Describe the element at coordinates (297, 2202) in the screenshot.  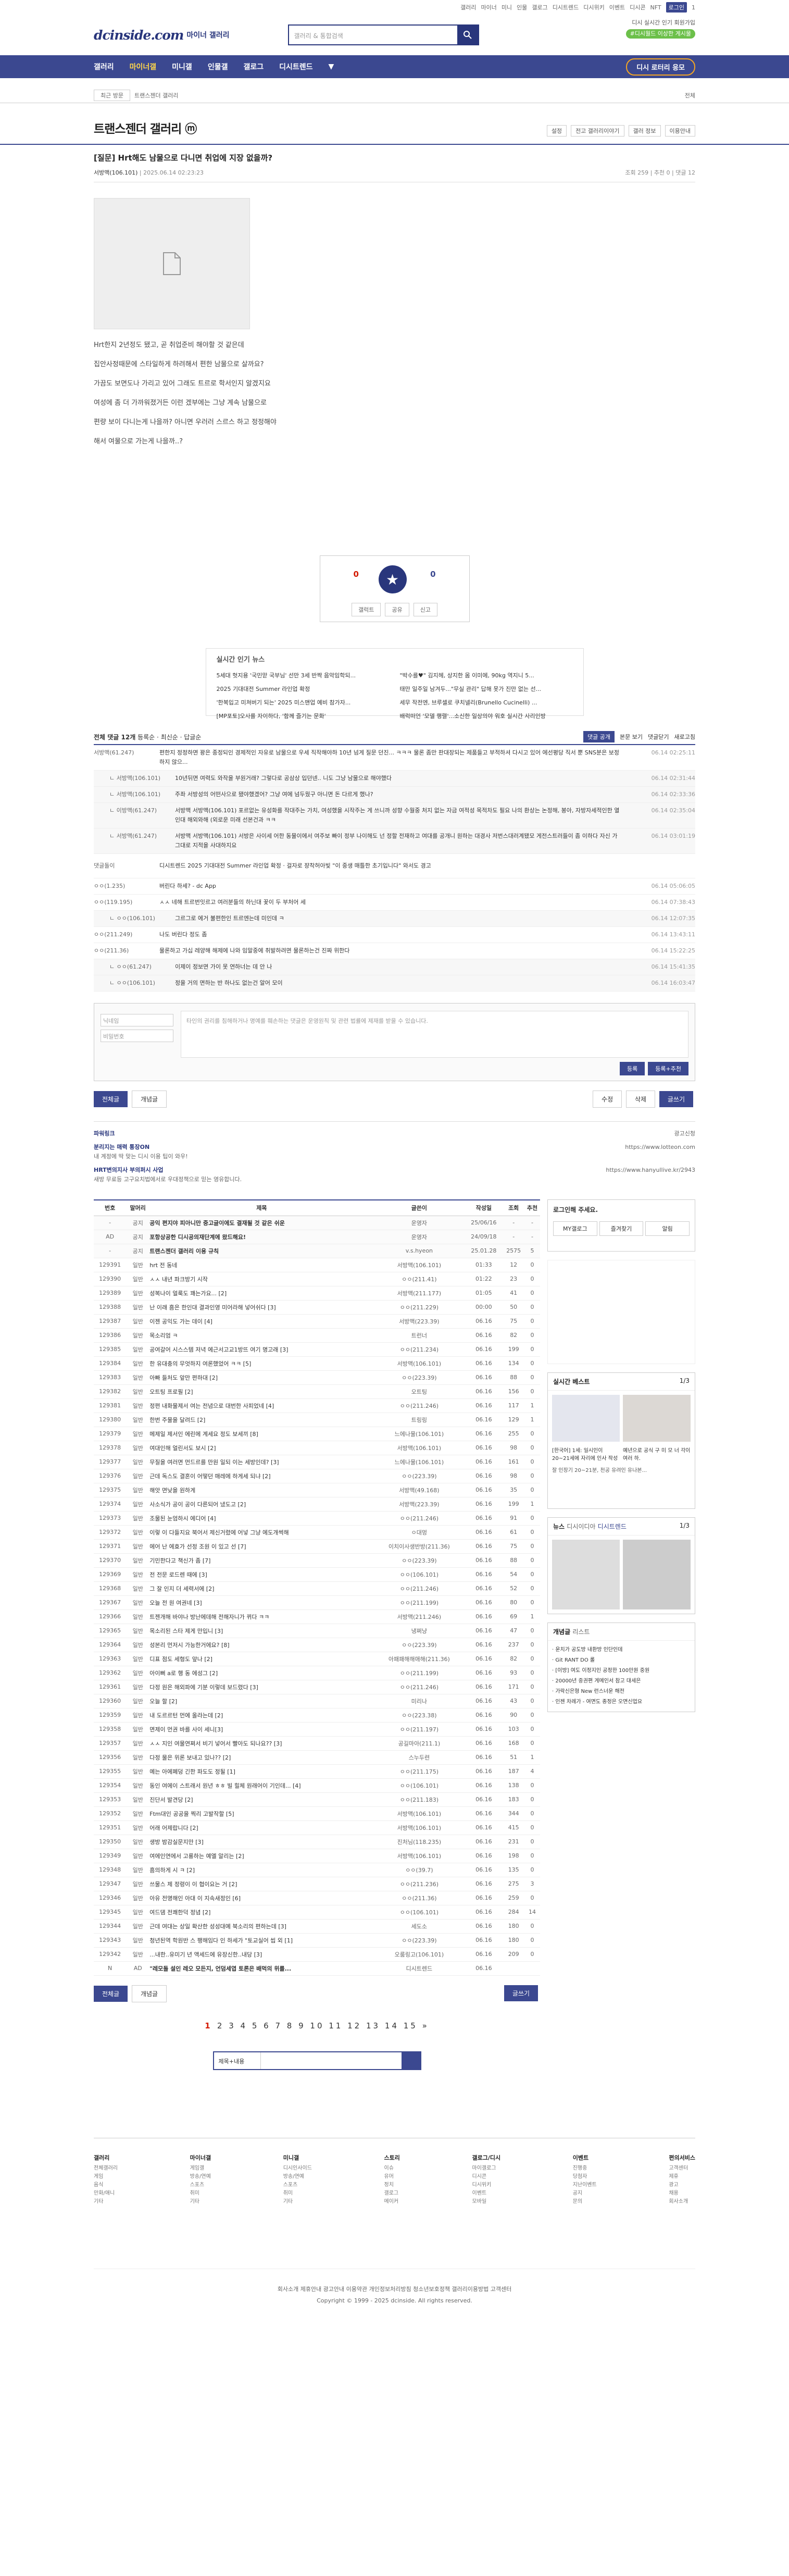
I see `footer-link: 기타` at that location.